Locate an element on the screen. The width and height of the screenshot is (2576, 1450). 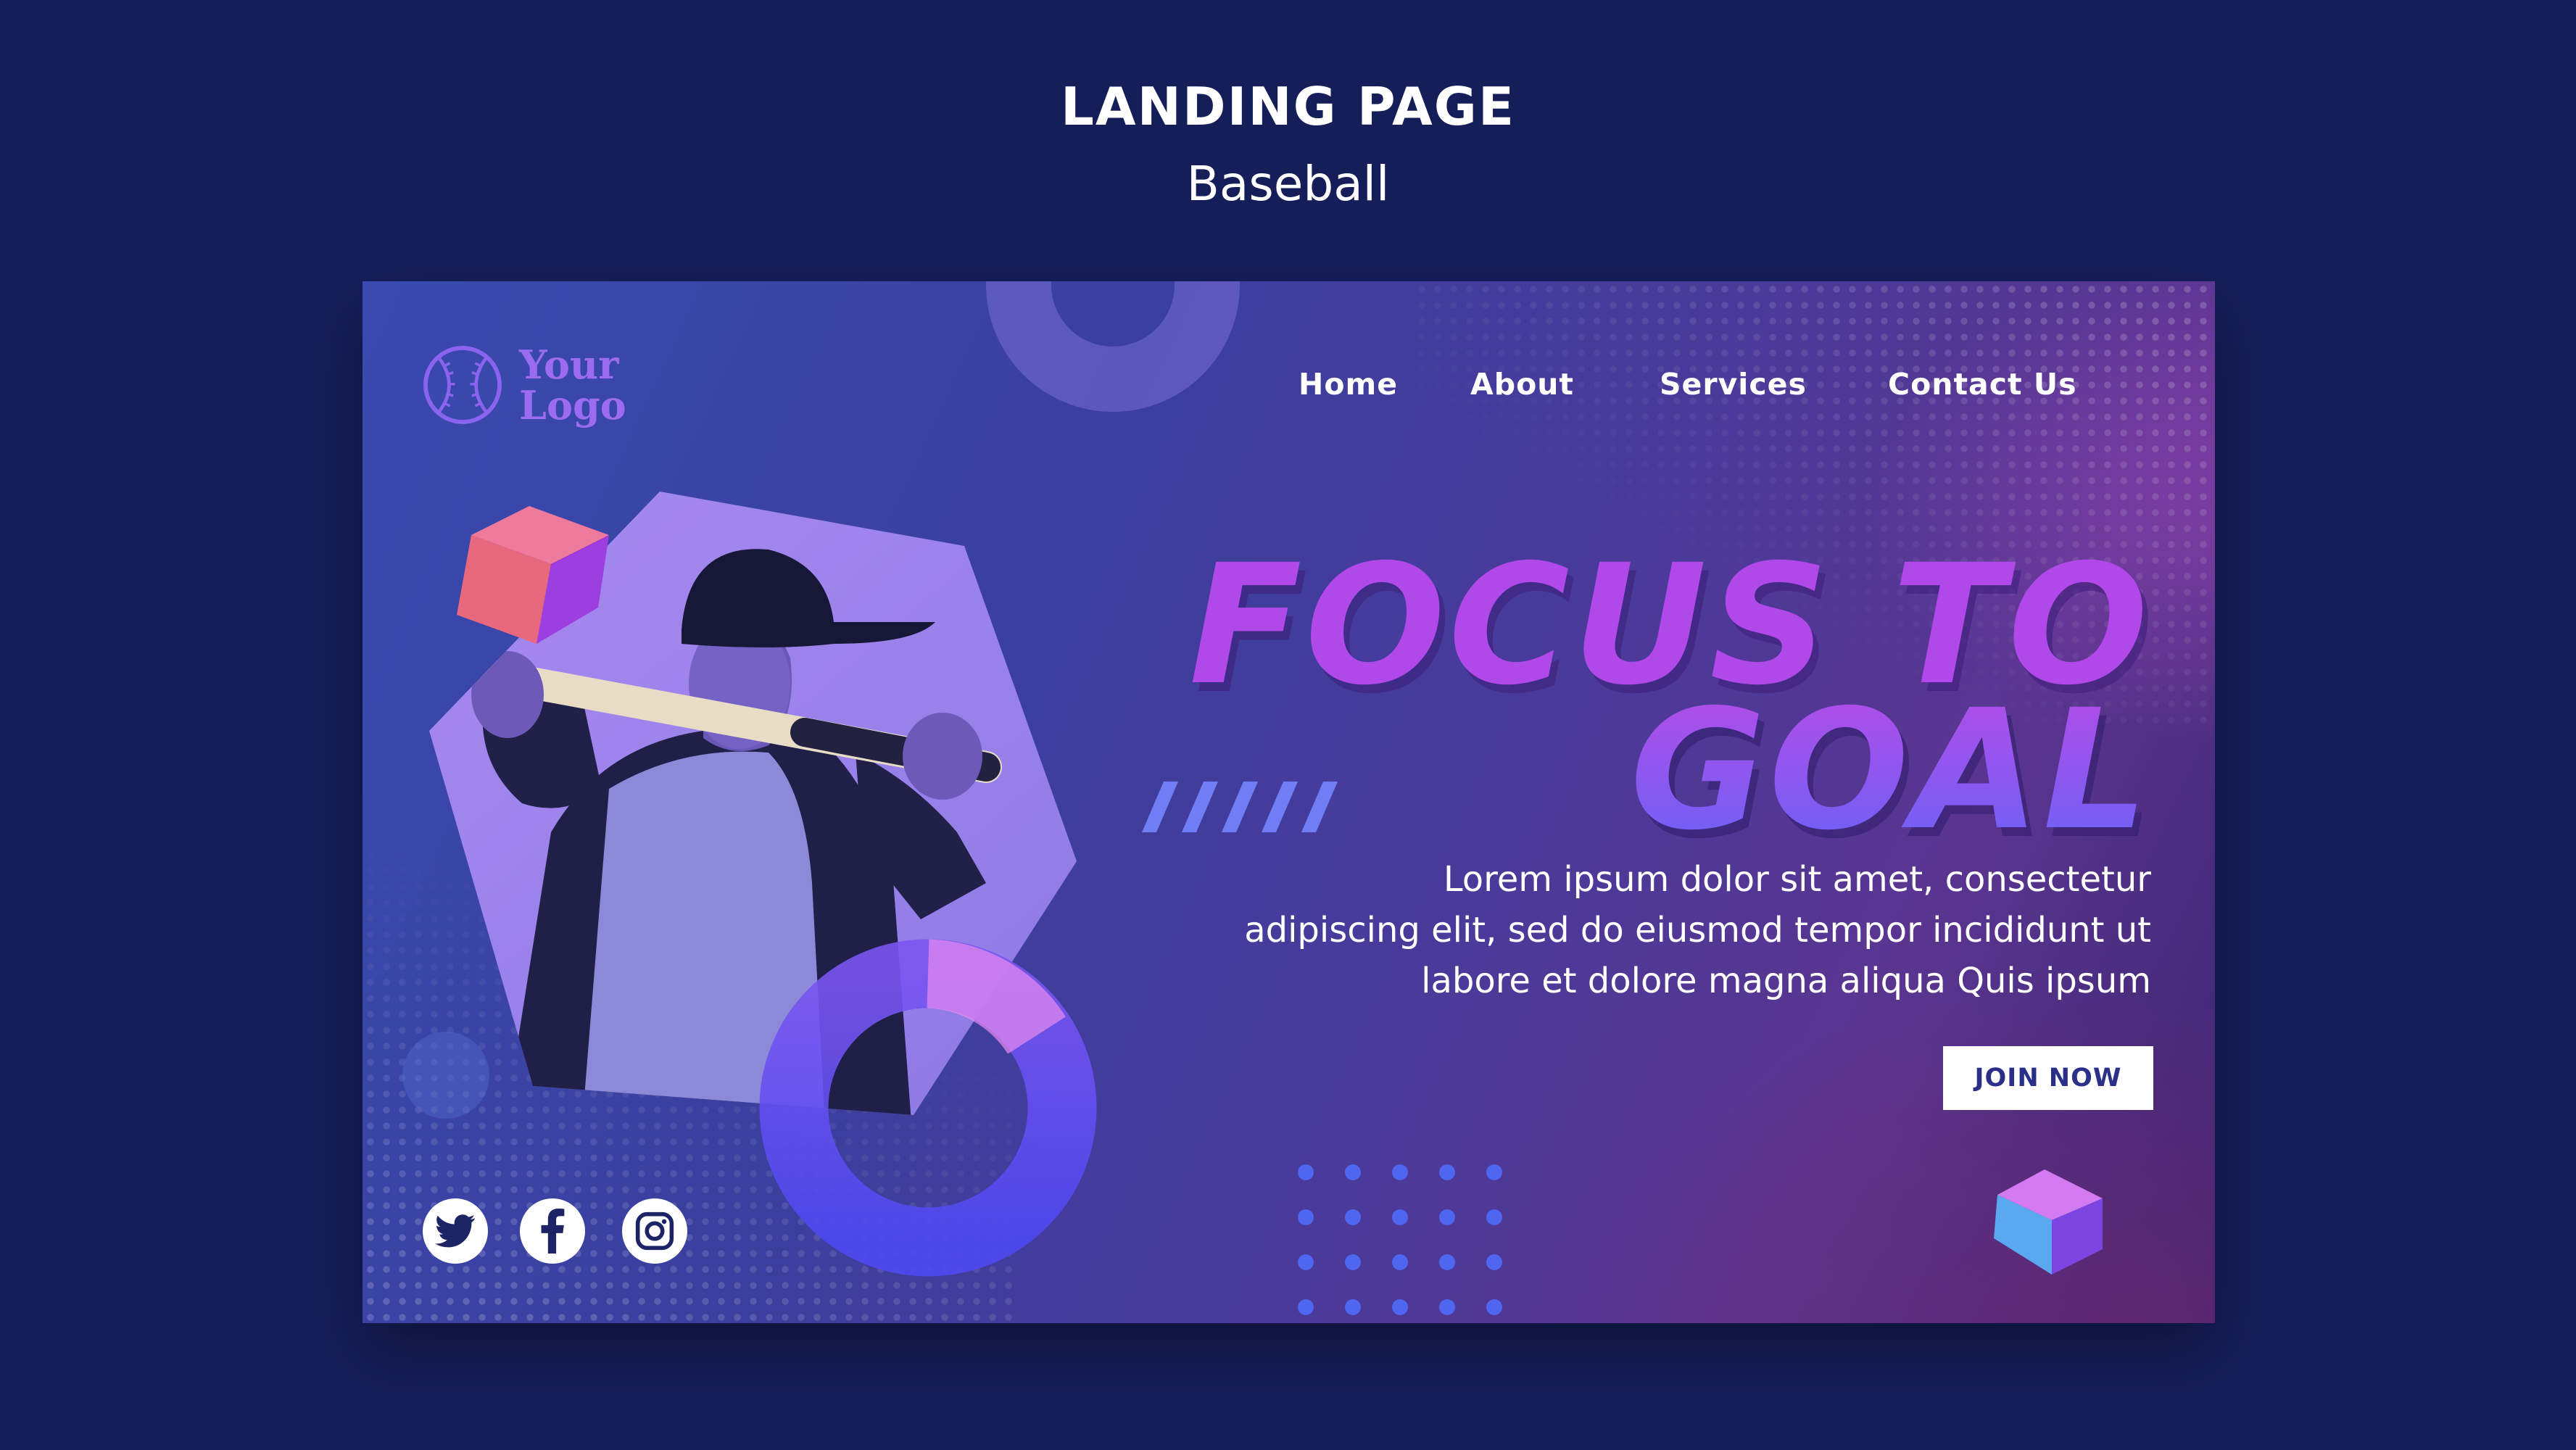
facebook-link is located at coordinates (552, 1231).